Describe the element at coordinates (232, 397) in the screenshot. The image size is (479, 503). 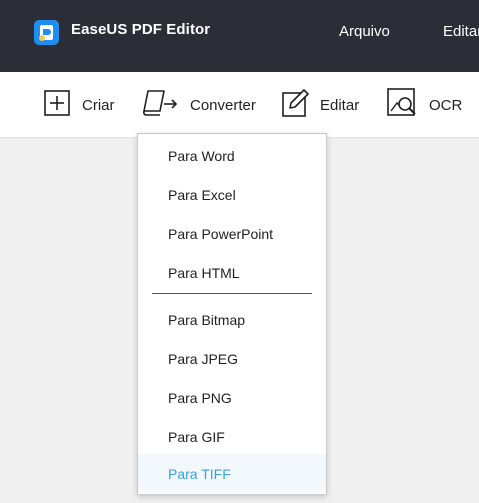
I see `menu-item-para-png: Para PNG` at that location.